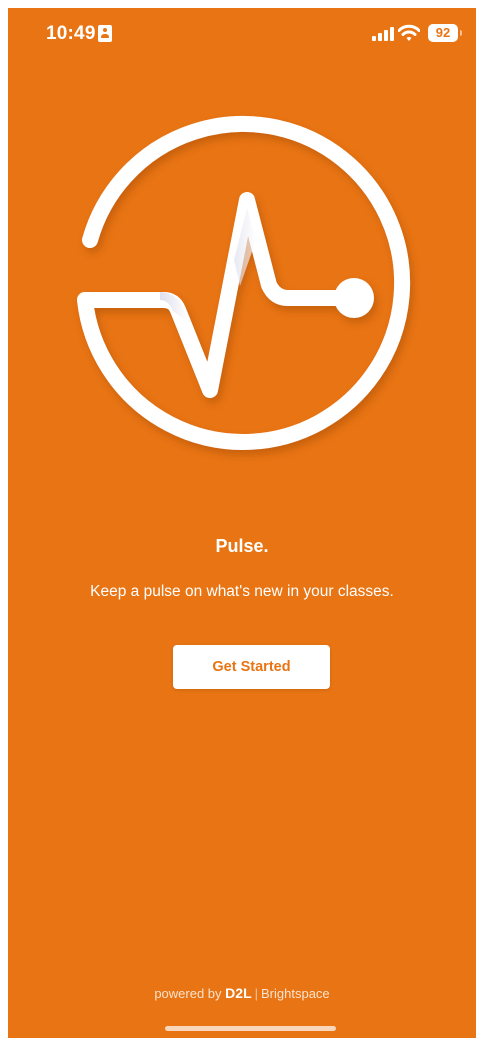 The image size is (484, 1046). What do you see at coordinates (251, 667) in the screenshot?
I see `get-started-button: Get Started` at bounding box center [251, 667].